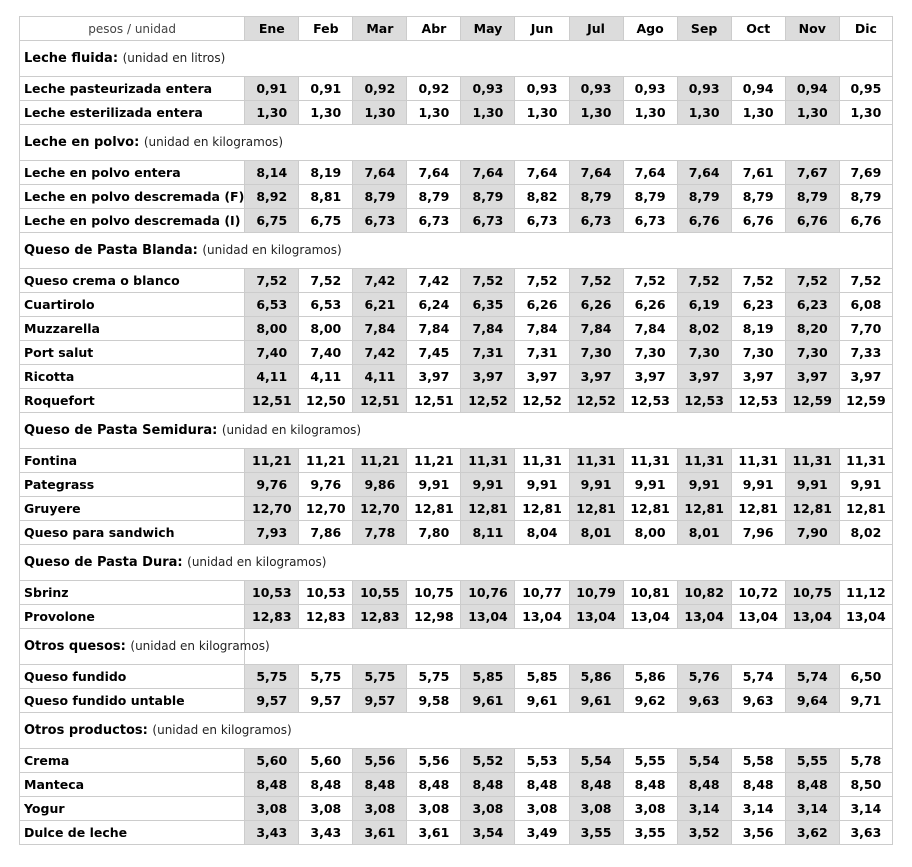  What do you see at coordinates (758, 760) in the screenshot?
I see `price-cell: 5,58` at bounding box center [758, 760].